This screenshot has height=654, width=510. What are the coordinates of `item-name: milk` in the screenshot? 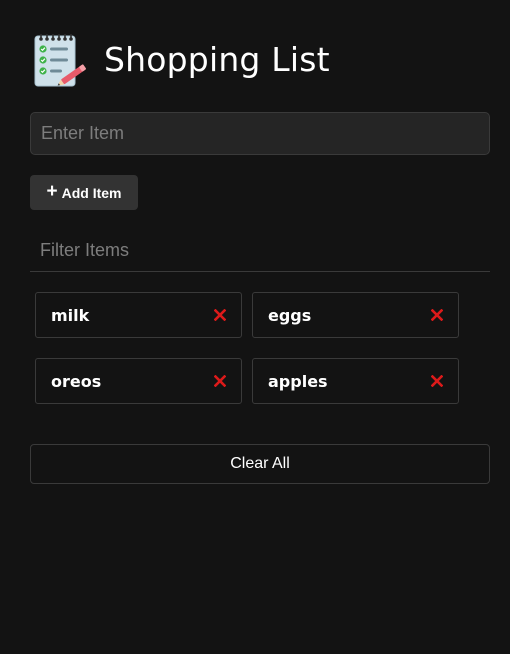 It's located at (70, 315).